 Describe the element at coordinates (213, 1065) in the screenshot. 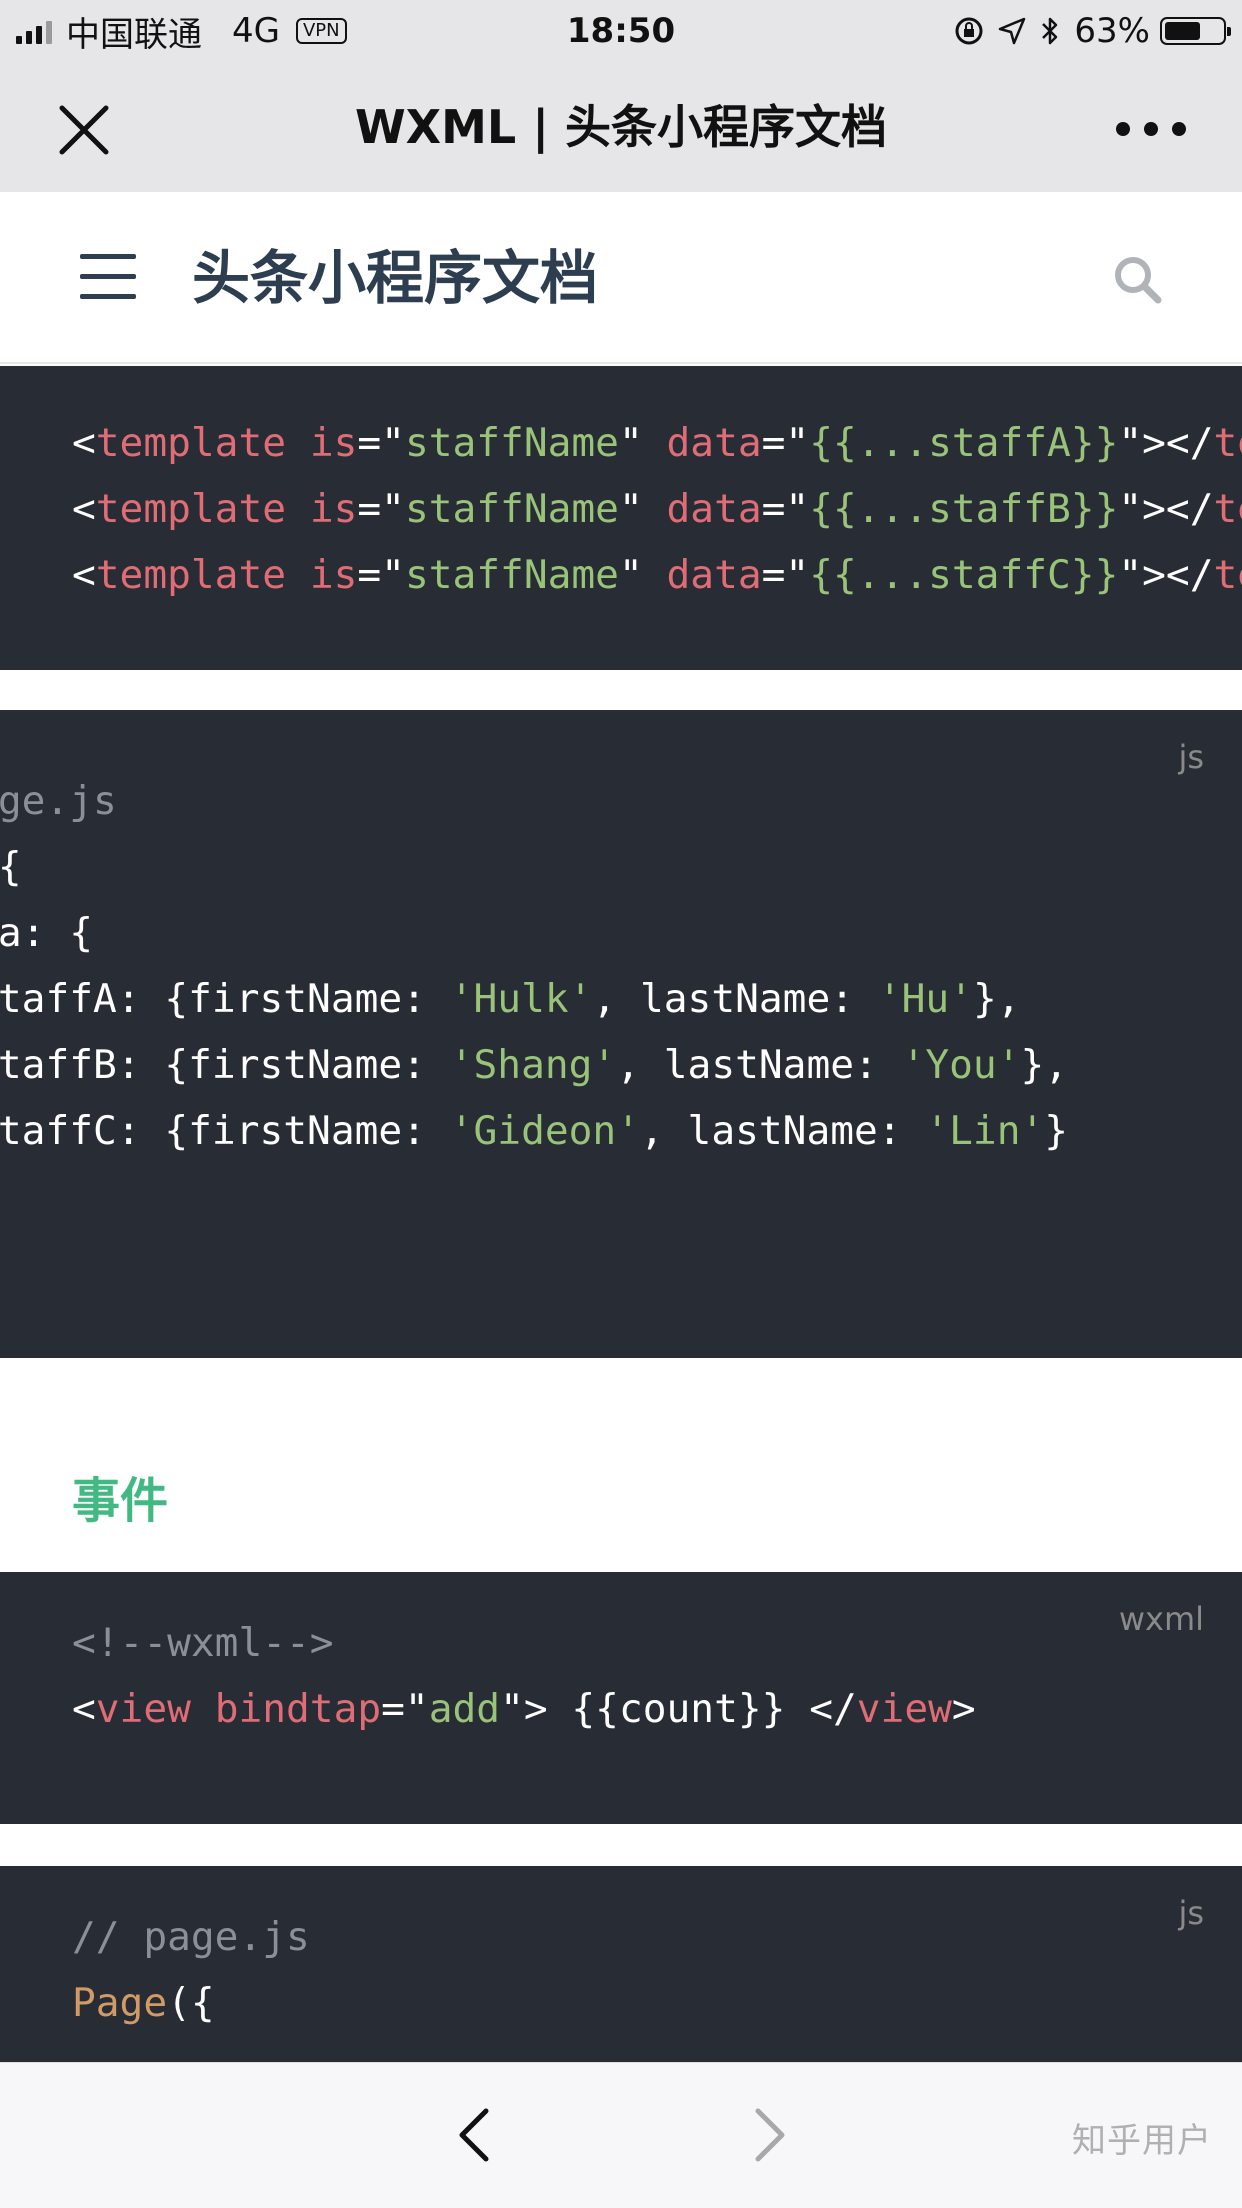

I see `code-token: staffB: {firstName:` at that location.